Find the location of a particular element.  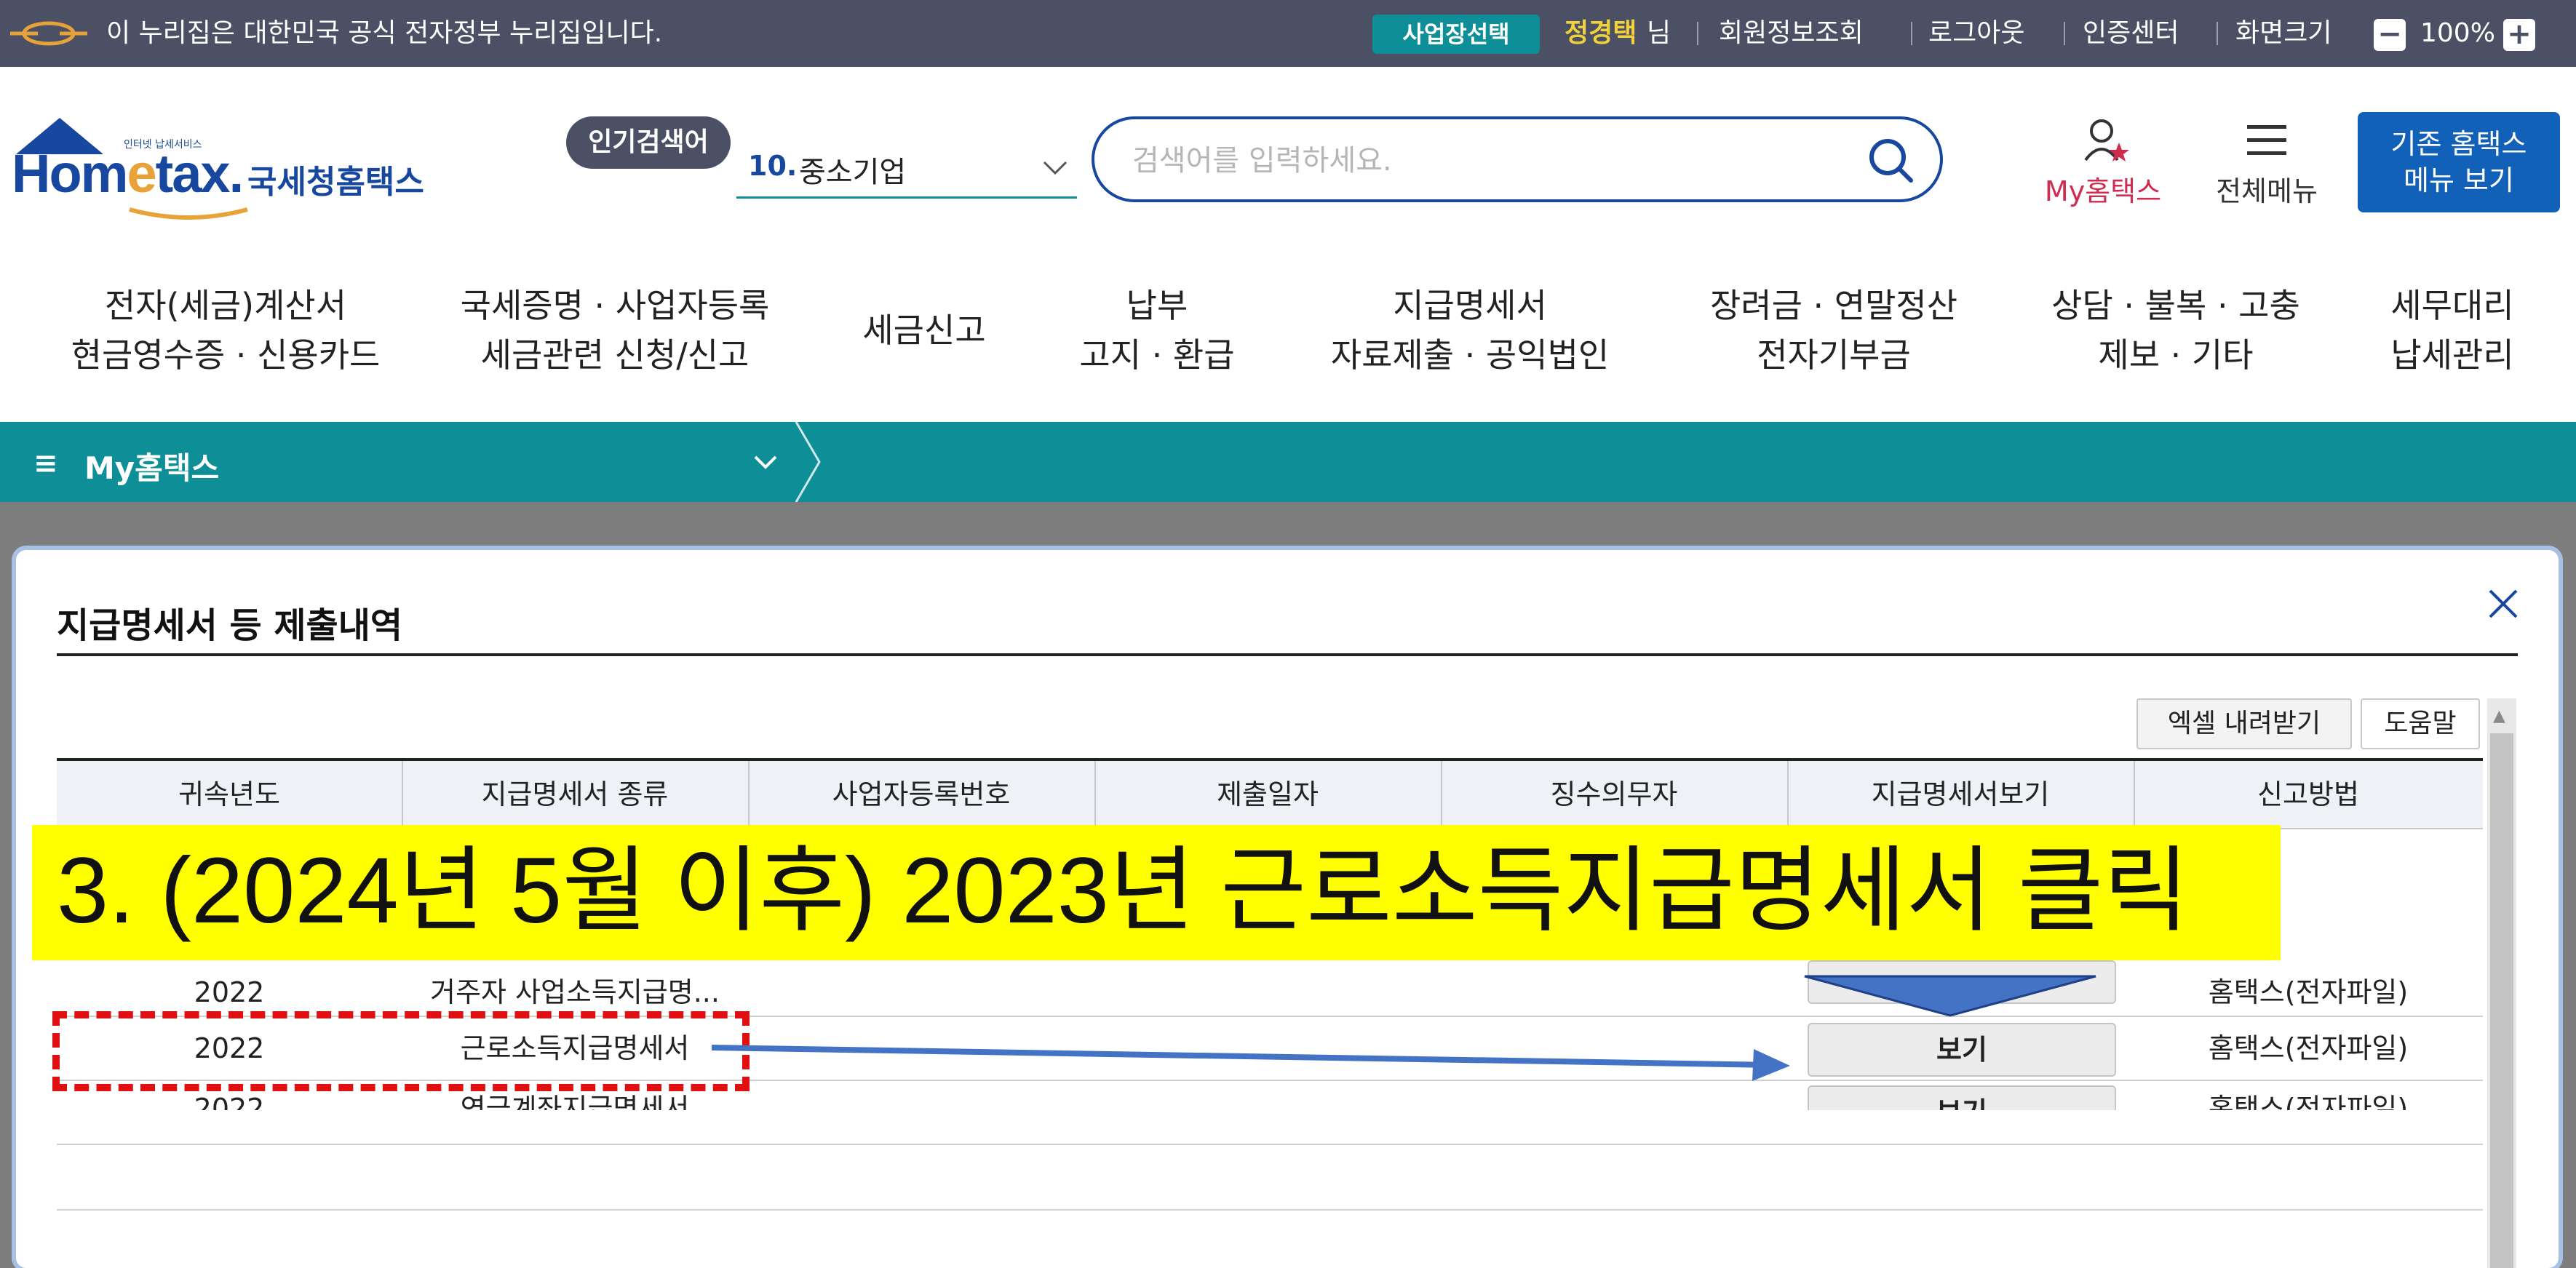

nav-payment-statement-line2: 자료제출 · 공익법인 is located at coordinates (1470, 355).